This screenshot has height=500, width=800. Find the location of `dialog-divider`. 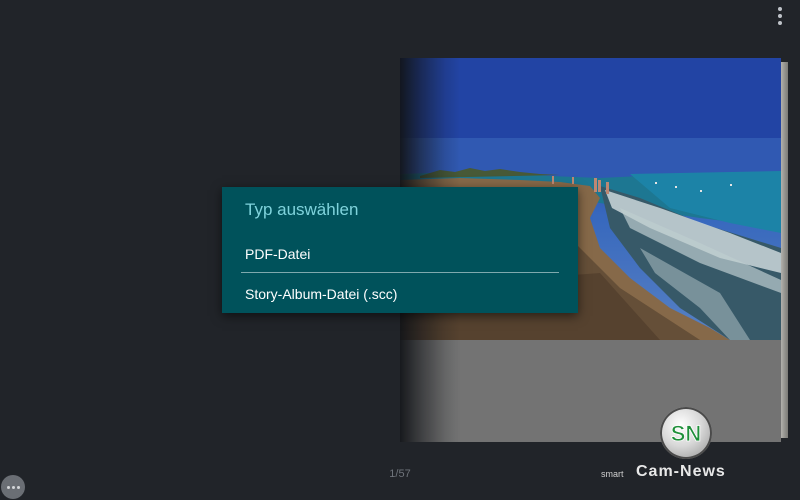

dialog-divider is located at coordinates (400, 272).